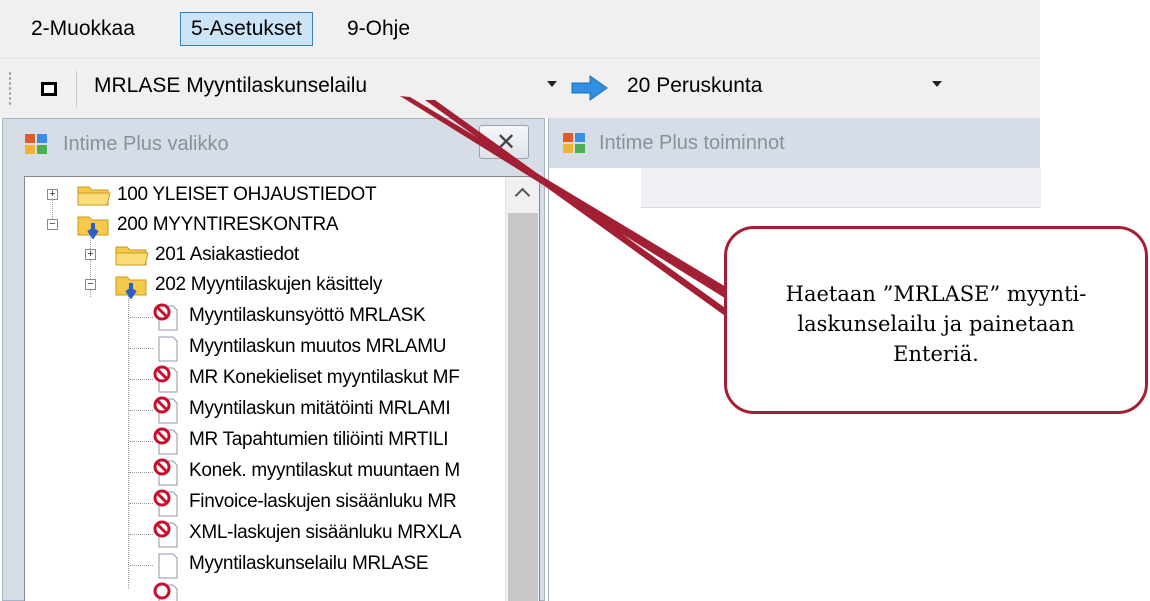 This screenshot has width=1150, height=601. I want to click on toolbar: MRLASE Myyntilaskunselailu 20 Peruskunta, so click(520, 88).